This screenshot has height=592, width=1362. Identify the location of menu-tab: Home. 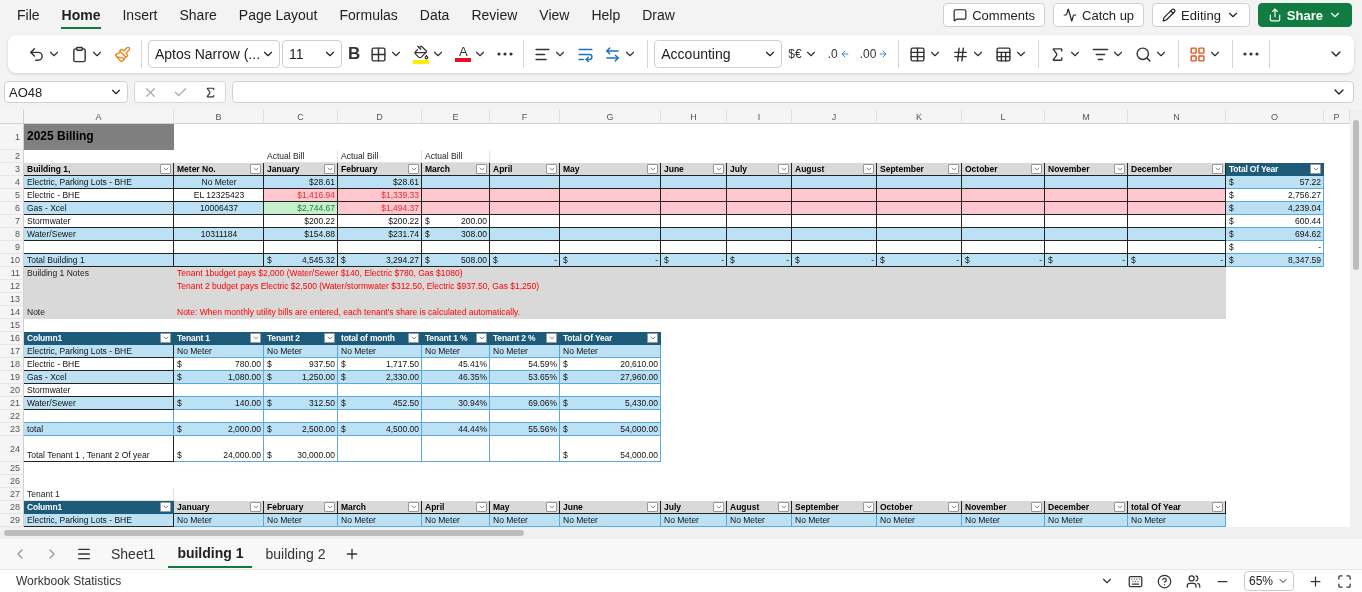
(81, 15).